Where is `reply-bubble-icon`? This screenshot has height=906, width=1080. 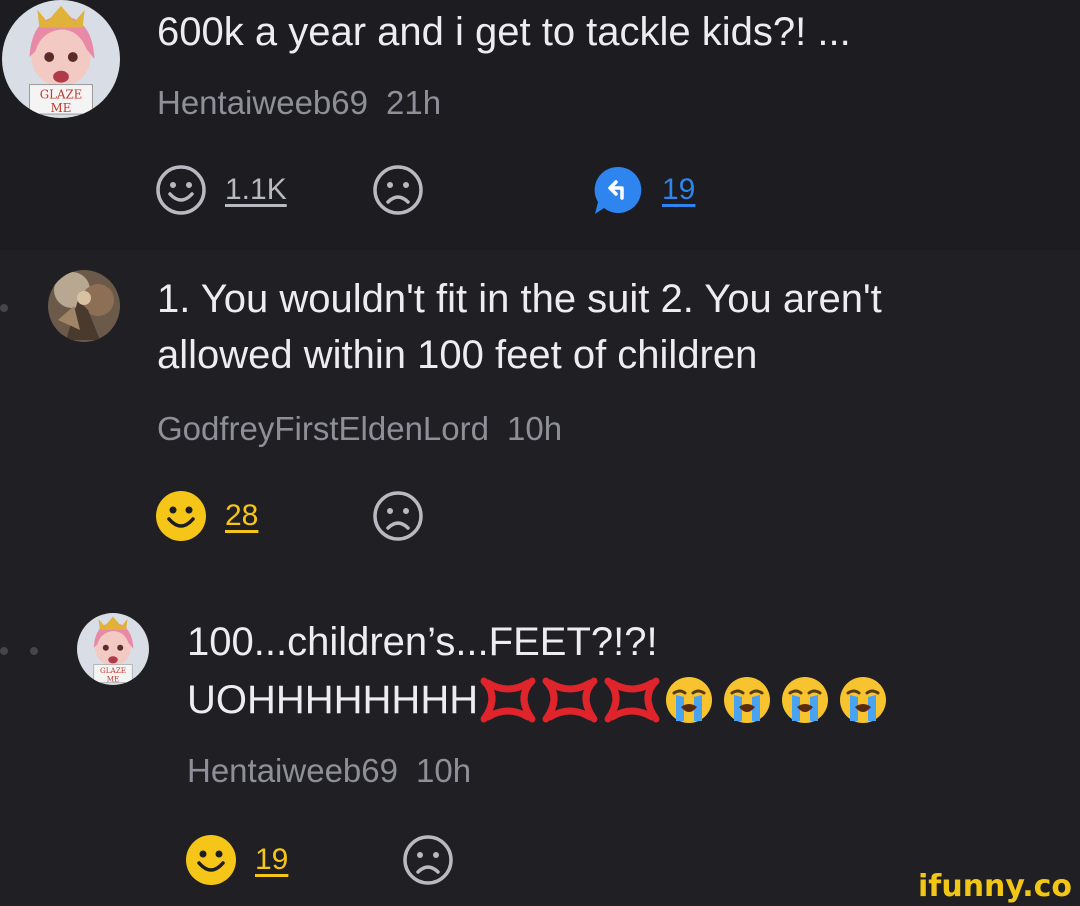
reply-bubble-icon is located at coordinates (618, 190).